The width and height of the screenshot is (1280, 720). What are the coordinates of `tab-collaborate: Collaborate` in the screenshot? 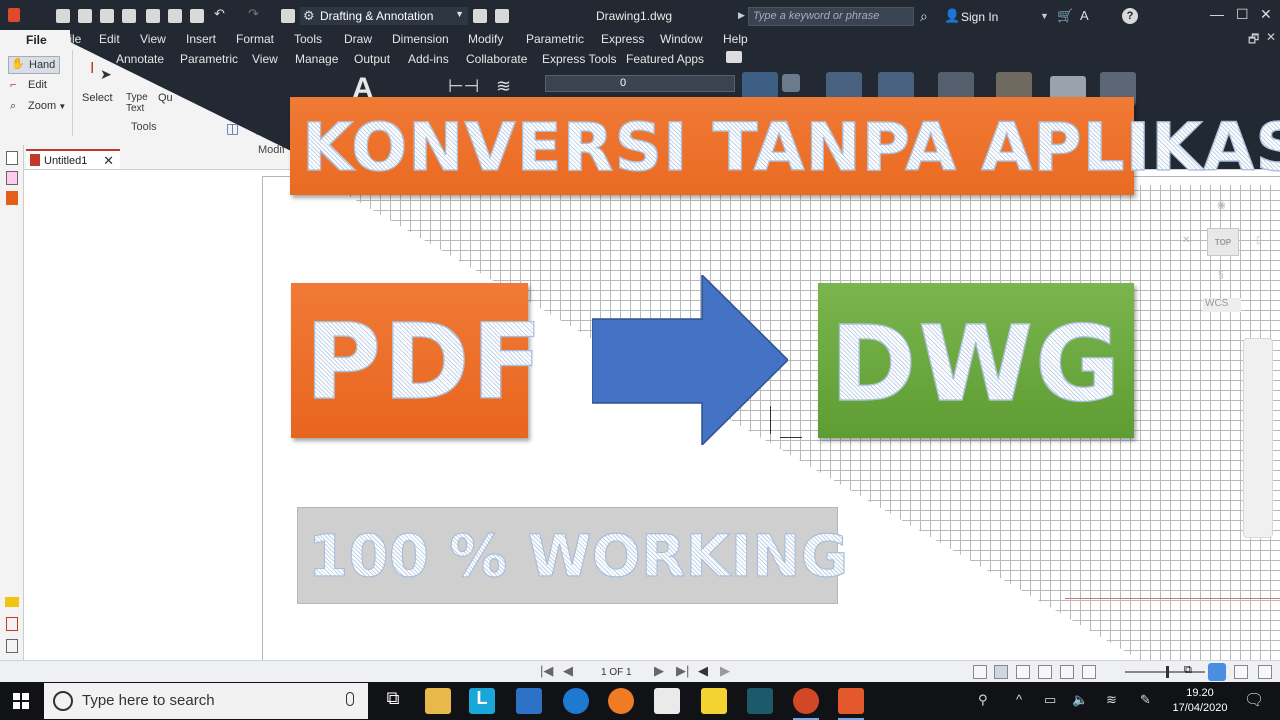 It's located at (496, 59).